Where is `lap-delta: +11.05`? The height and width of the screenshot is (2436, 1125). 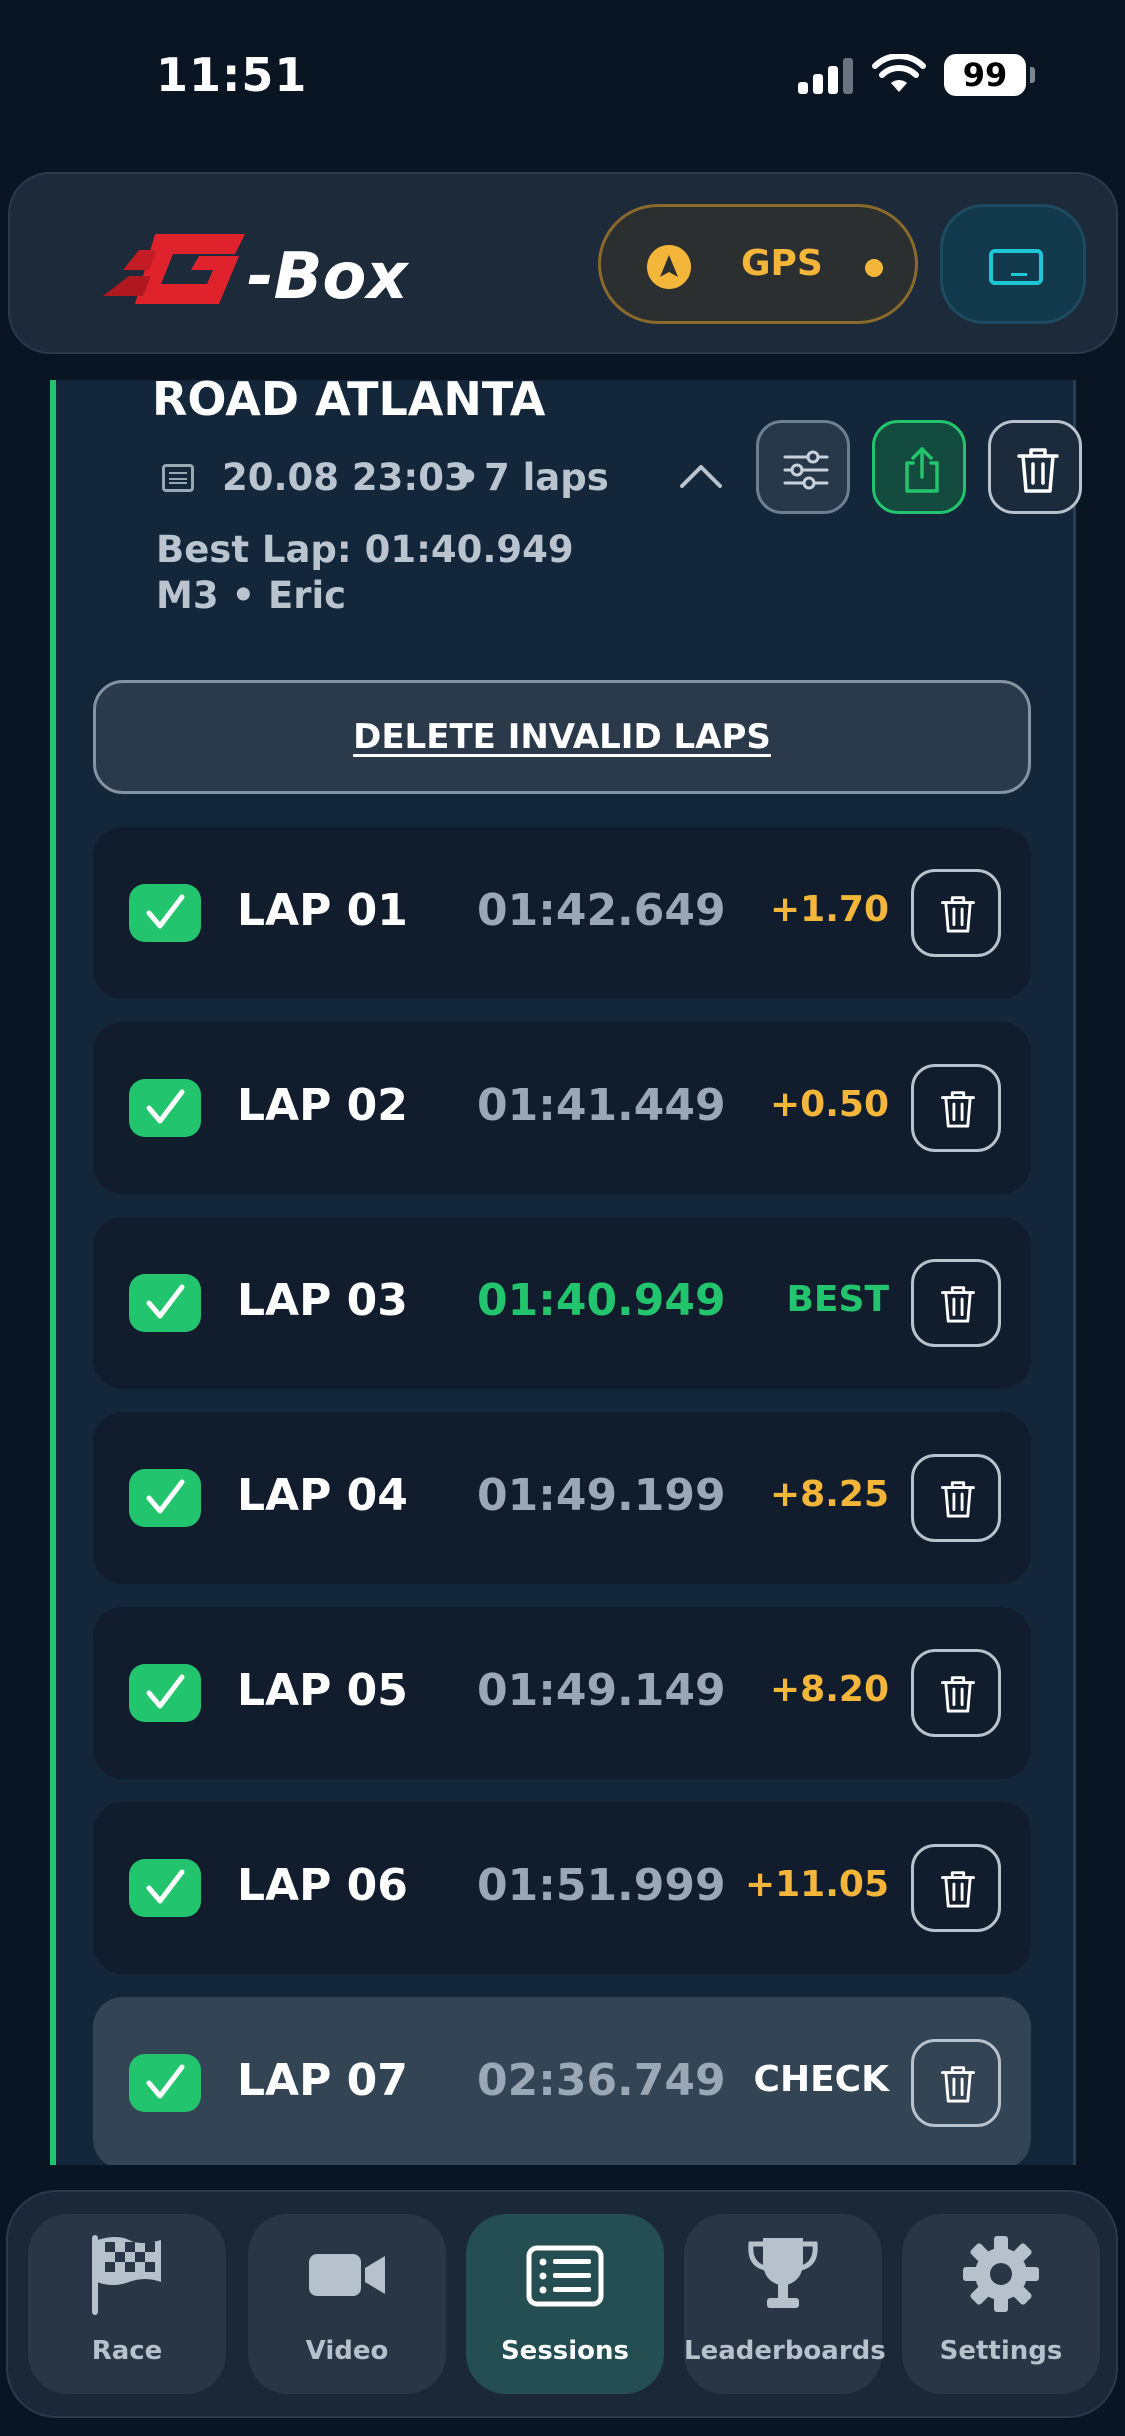 lap-delta: +11.05 is located at coordinates (816, 1884).